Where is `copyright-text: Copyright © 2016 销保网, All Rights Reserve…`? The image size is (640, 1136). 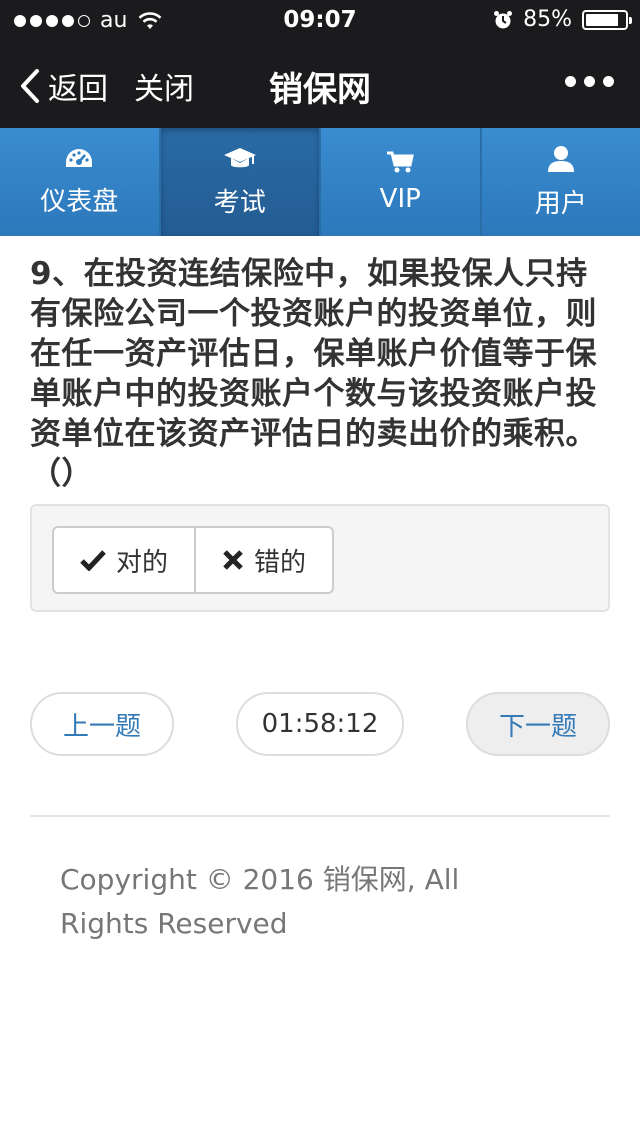 copyright-text: Copyright © 2016 销保网, All Rights Reserve… is located at coordinates (260, 901).